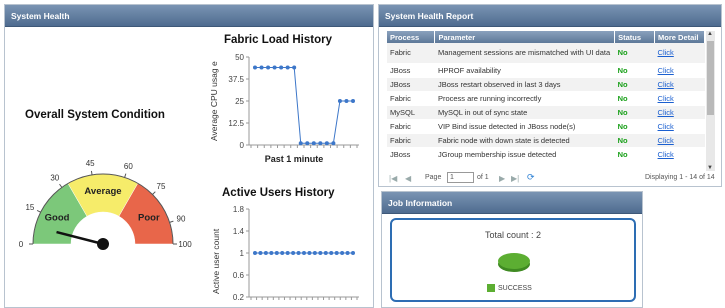  What do you see at coordinates (296, 256) in the screenshot?
I see `active-users-chart: 0.20.611.41.8Past 1 minute` at bounding box center [296, 256].